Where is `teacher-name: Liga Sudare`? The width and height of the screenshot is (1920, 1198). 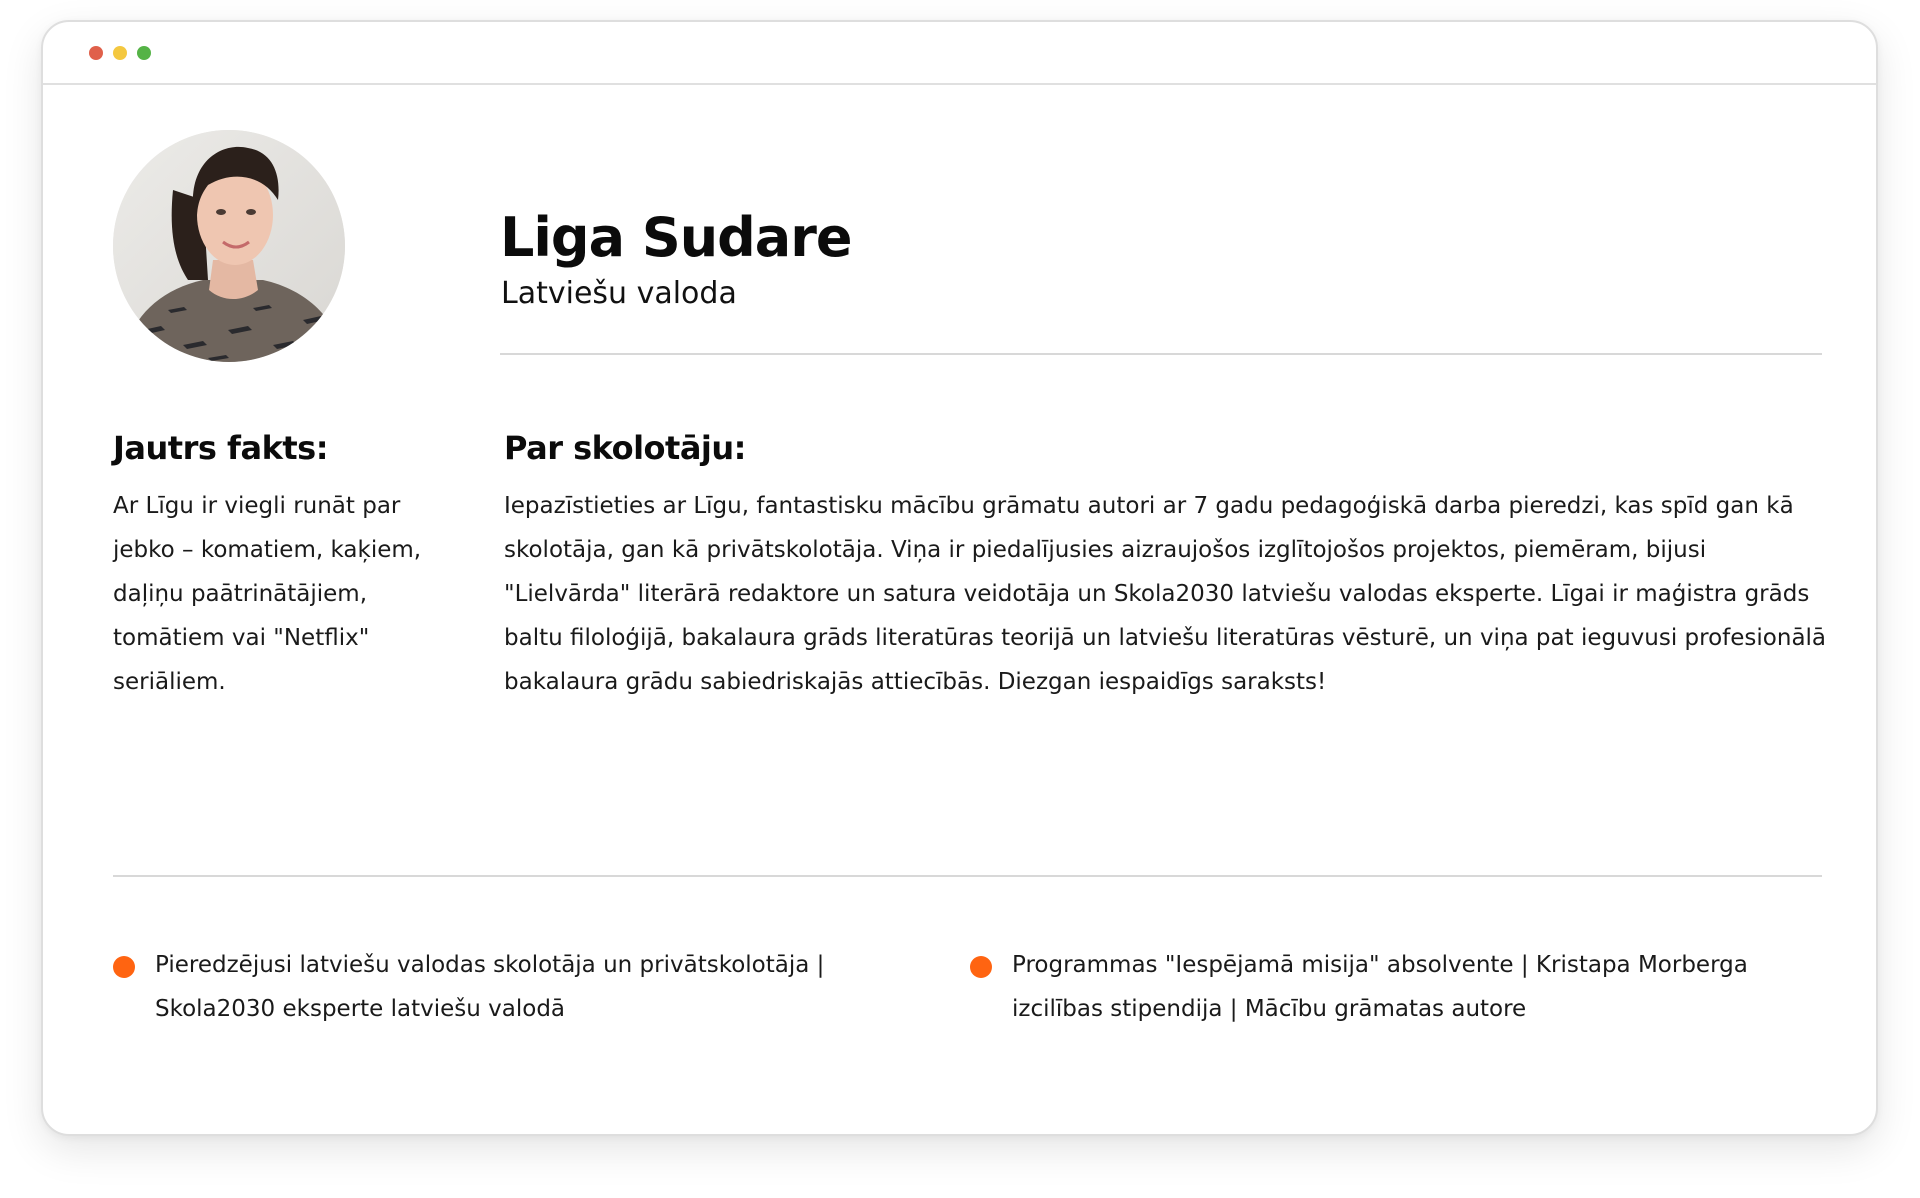 teacher-name: Liga Sudare is located at coordinates (676, 237).